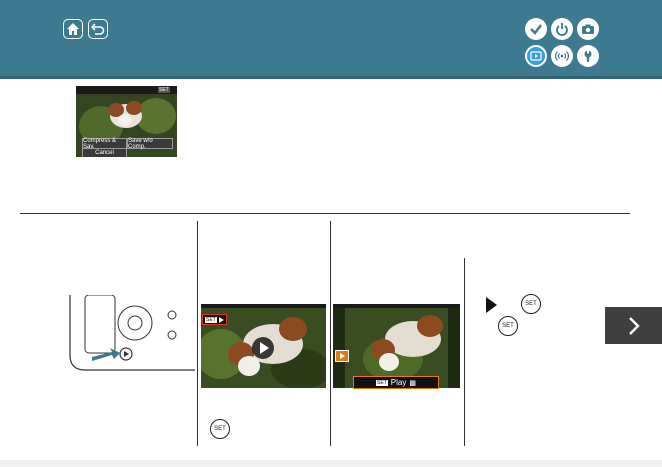 The width and height of the screenshot is (662, 467). I want to click on right-arrow-icon, so click(491, 305).